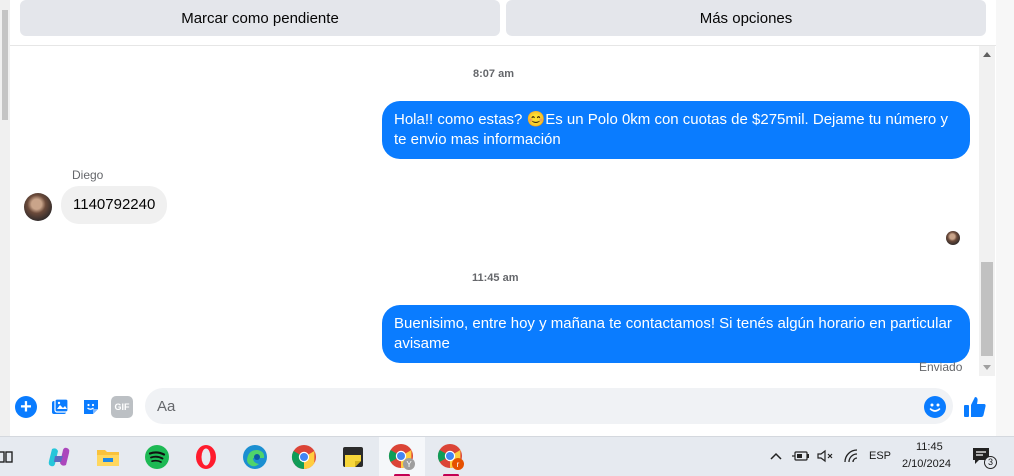 This screenshot has width=1014, height=476. I want to click on sender-avatar, so click(38, 207).